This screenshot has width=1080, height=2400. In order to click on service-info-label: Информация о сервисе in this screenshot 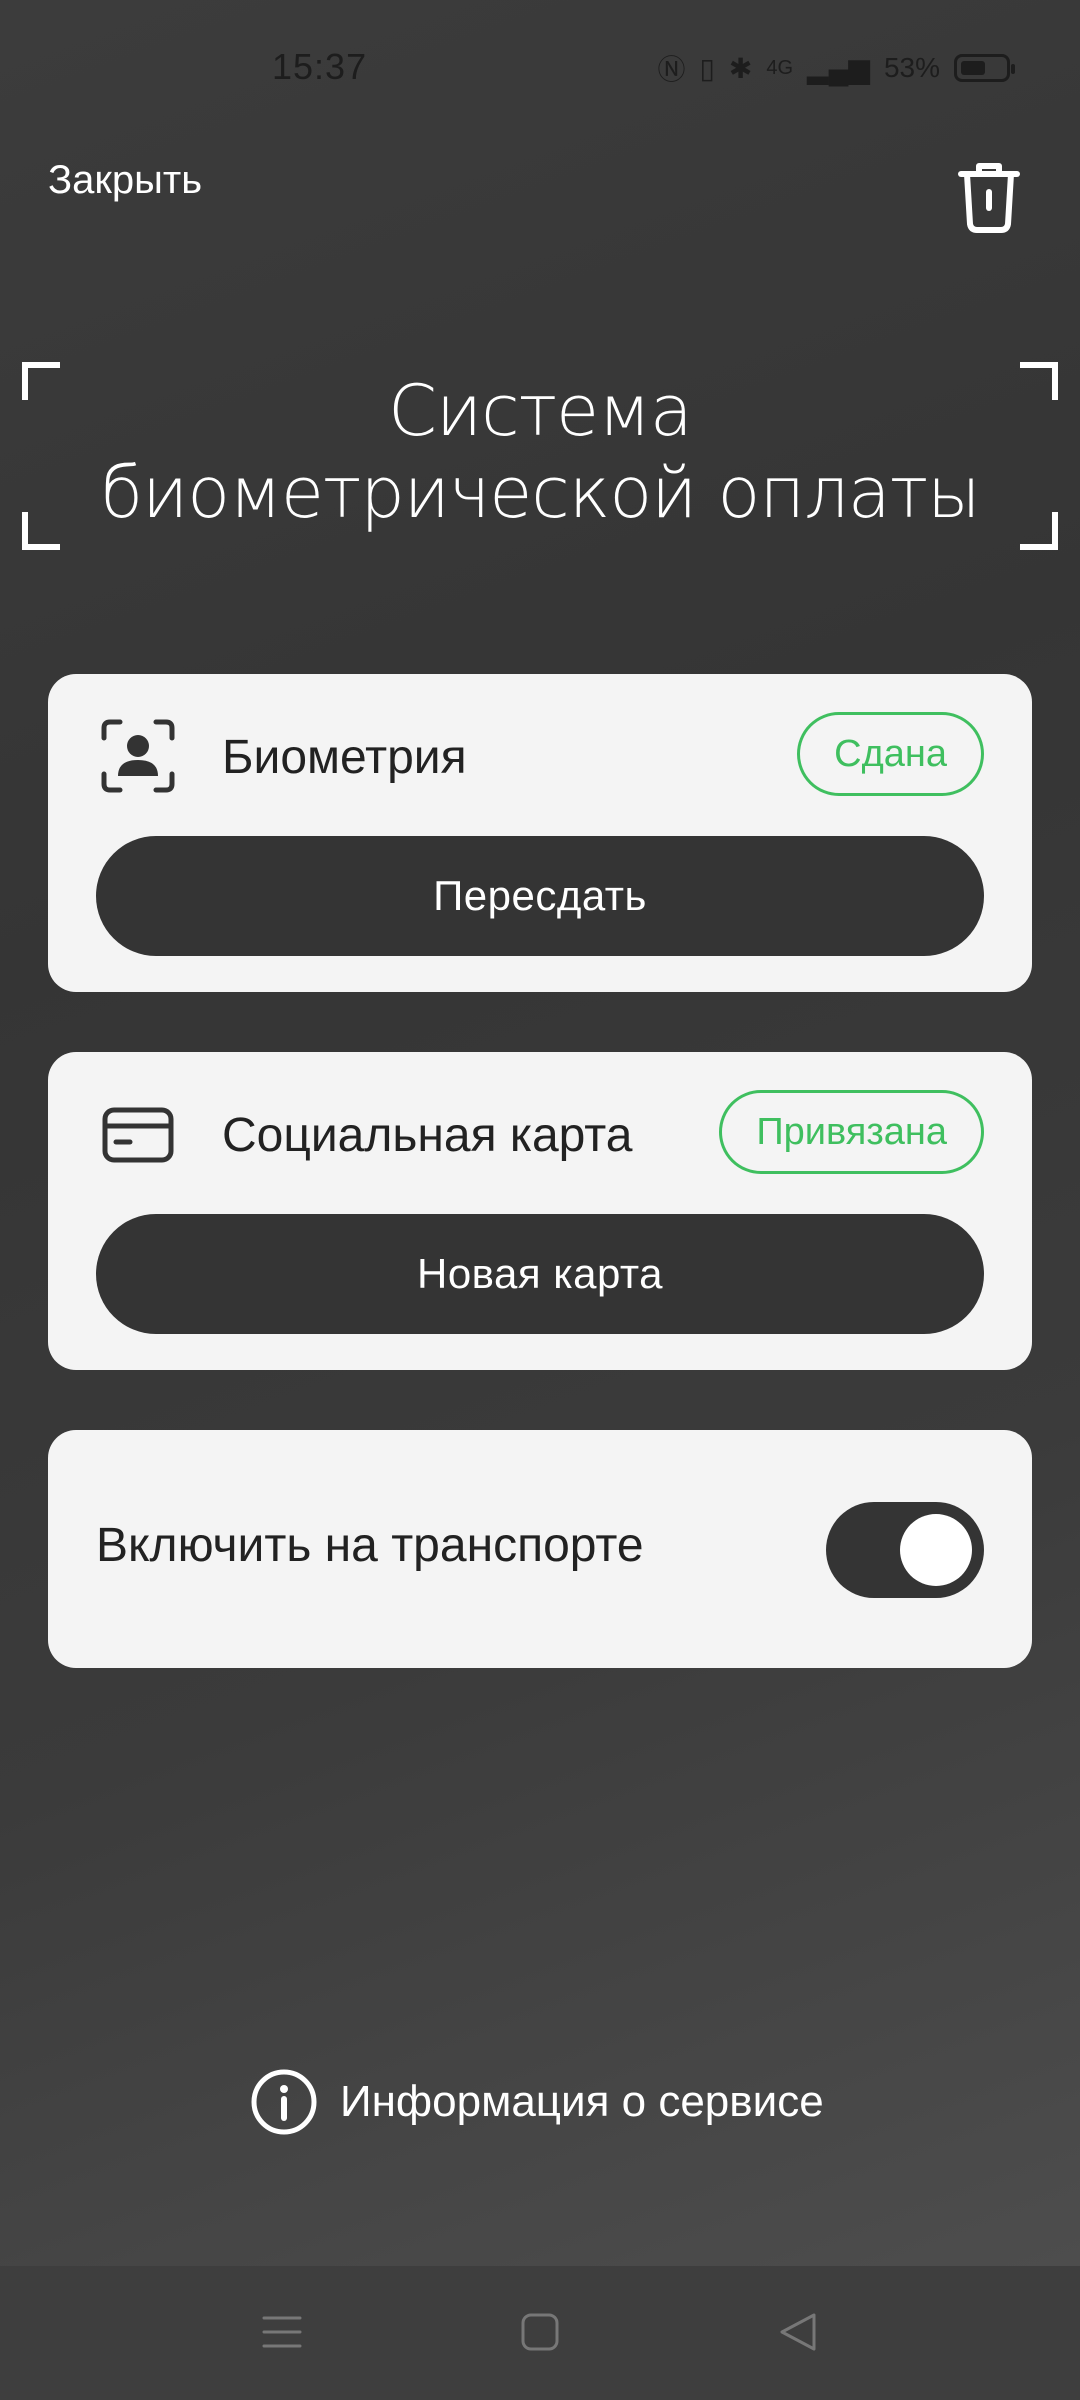, I will do `click(582, 2101)`.